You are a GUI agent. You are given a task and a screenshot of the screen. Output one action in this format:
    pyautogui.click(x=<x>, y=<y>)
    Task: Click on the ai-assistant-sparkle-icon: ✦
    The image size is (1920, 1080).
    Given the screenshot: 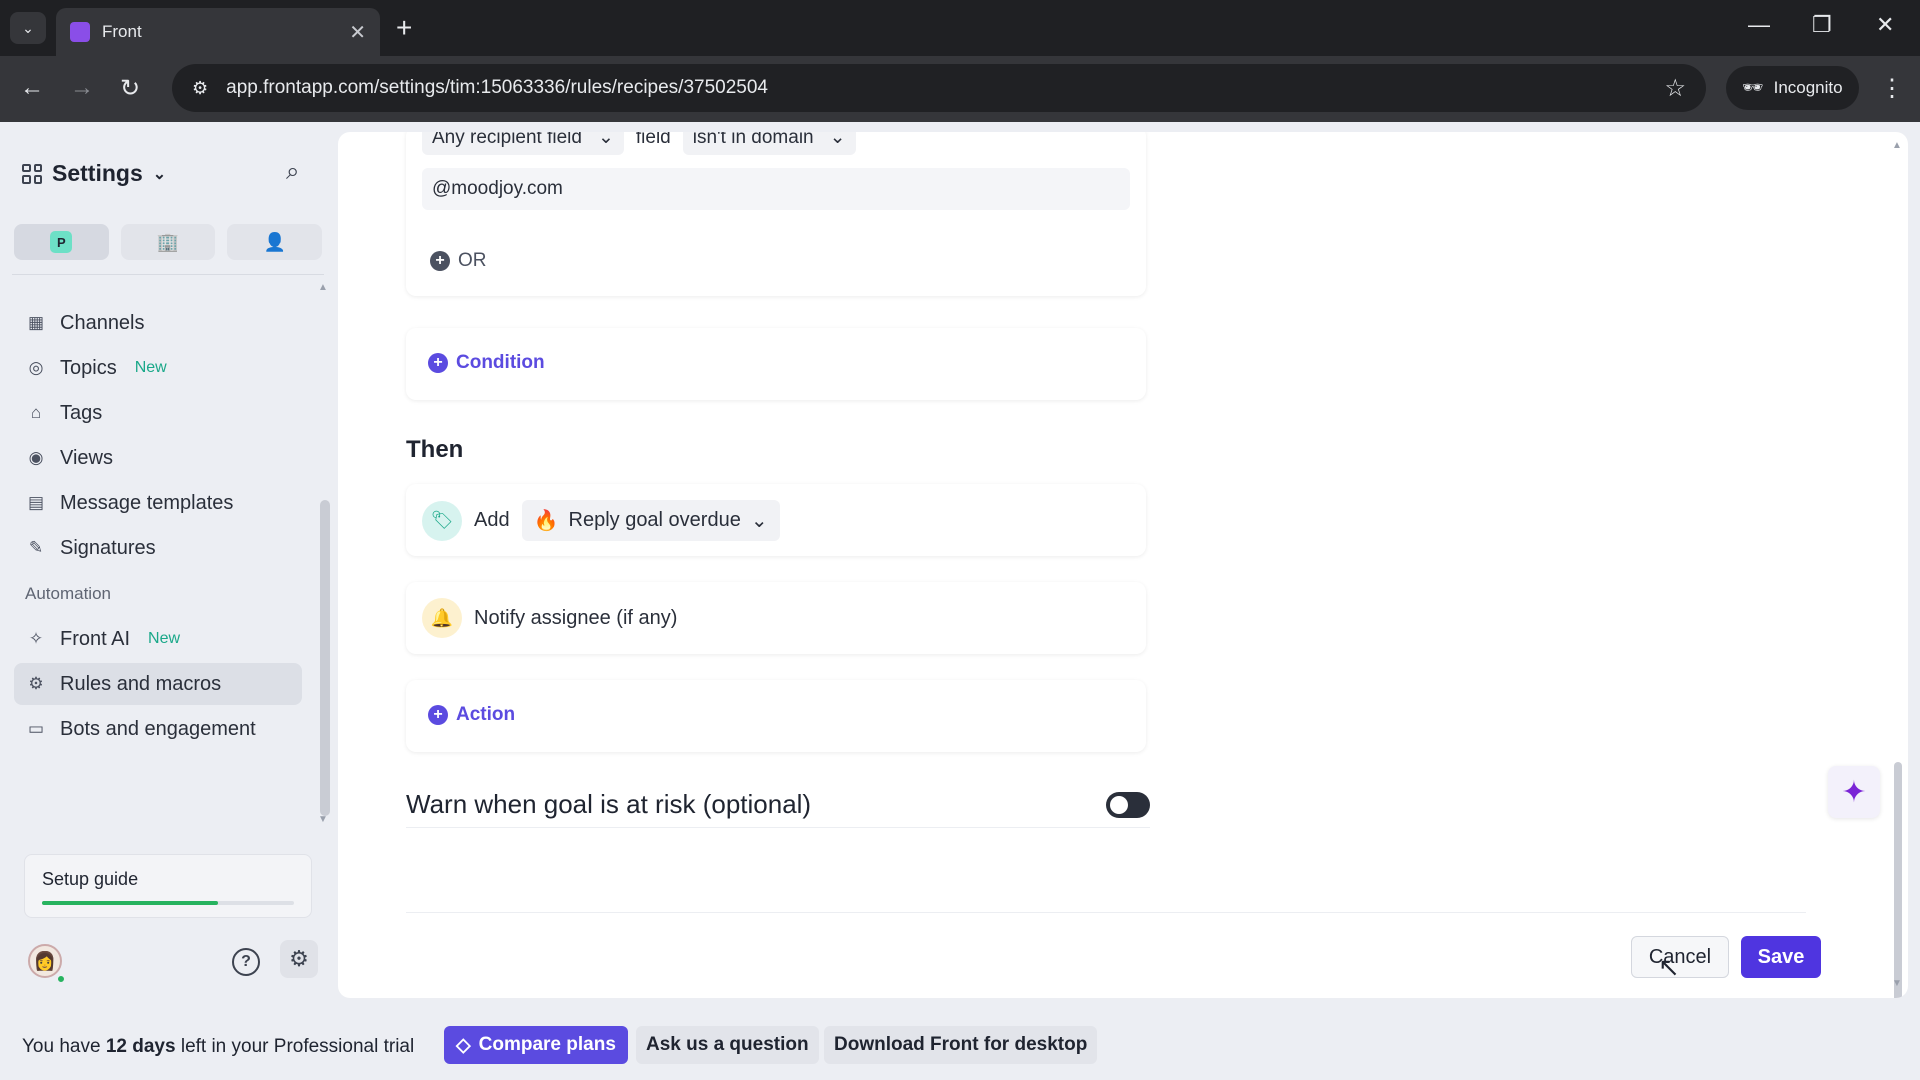 What is the action you would take?
    pyautogui.click(x=1854, y=792)
    